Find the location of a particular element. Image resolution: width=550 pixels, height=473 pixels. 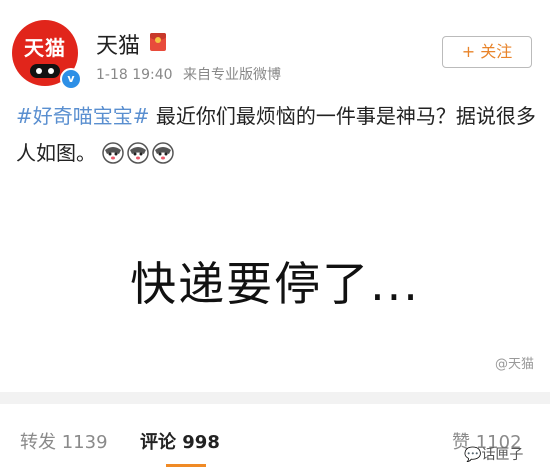

author-name: 天猫 is located at coordinates (118, 44).